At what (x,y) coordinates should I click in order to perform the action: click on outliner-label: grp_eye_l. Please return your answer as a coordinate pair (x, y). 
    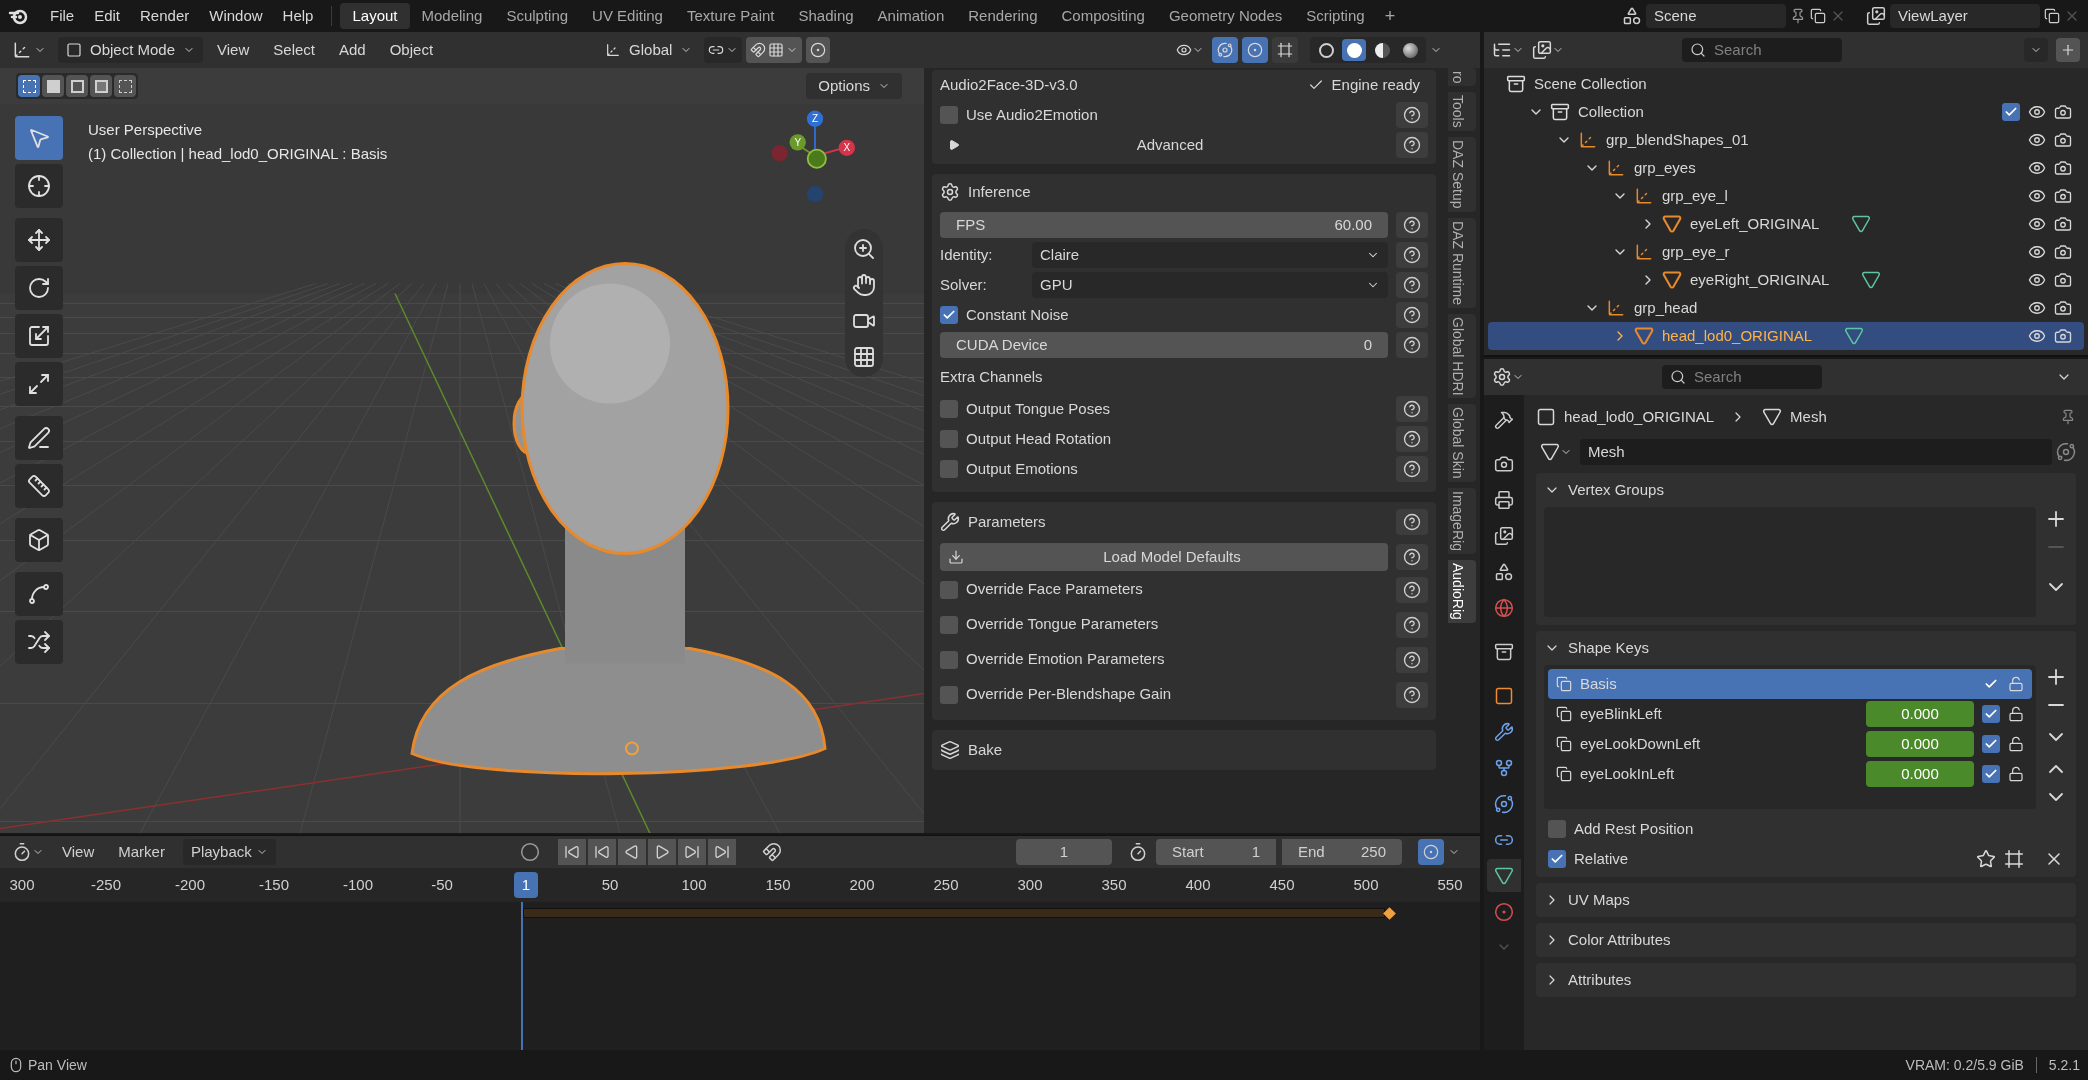
    Looking at the image, I should click on (1695, 195).